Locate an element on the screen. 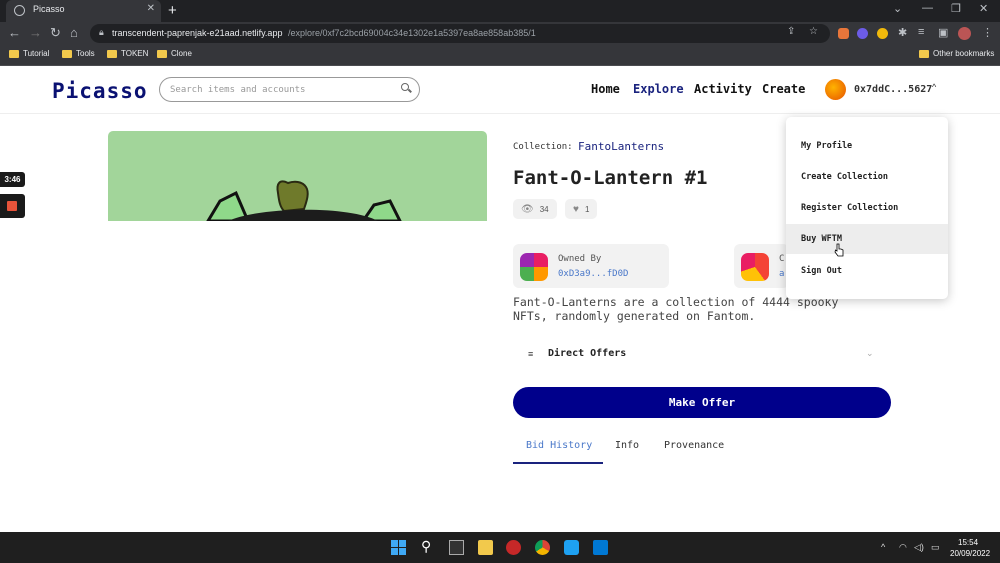 This screenshot has height=563, width=1000. search-icon is located at coordinates (405, 87).